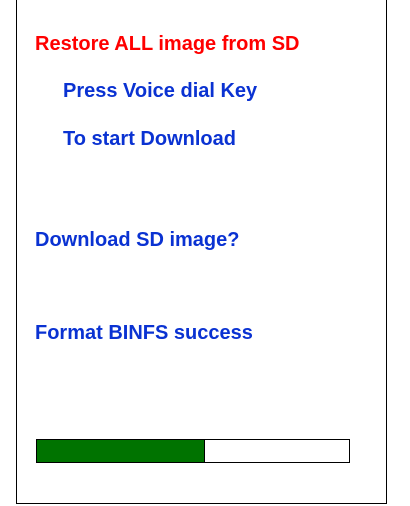  What do you see at coordinates (137, 240) in the screenshot?
I see `download-question: Download SD image?` at bounding box center [137, 240].